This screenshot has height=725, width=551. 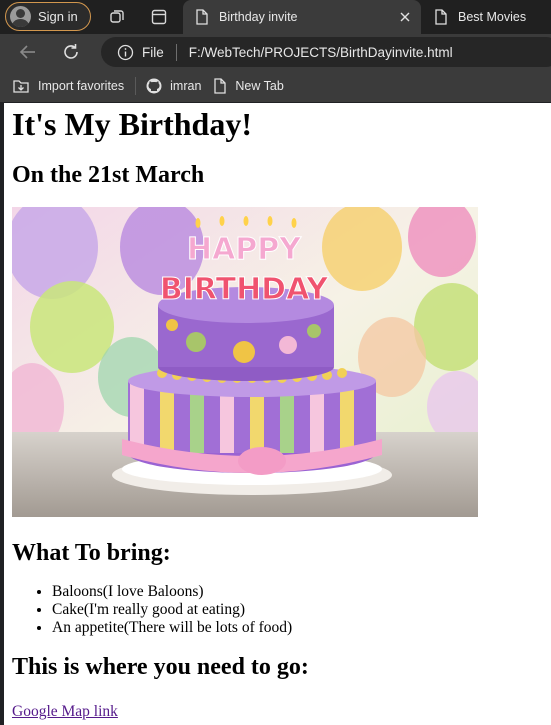 What do you see at coordinates (321, 52) in the screenshot?
I see `url-text: F:/WebTech/PROJECTS/BirthDayinvite.html` at bounding box center [321, 52].